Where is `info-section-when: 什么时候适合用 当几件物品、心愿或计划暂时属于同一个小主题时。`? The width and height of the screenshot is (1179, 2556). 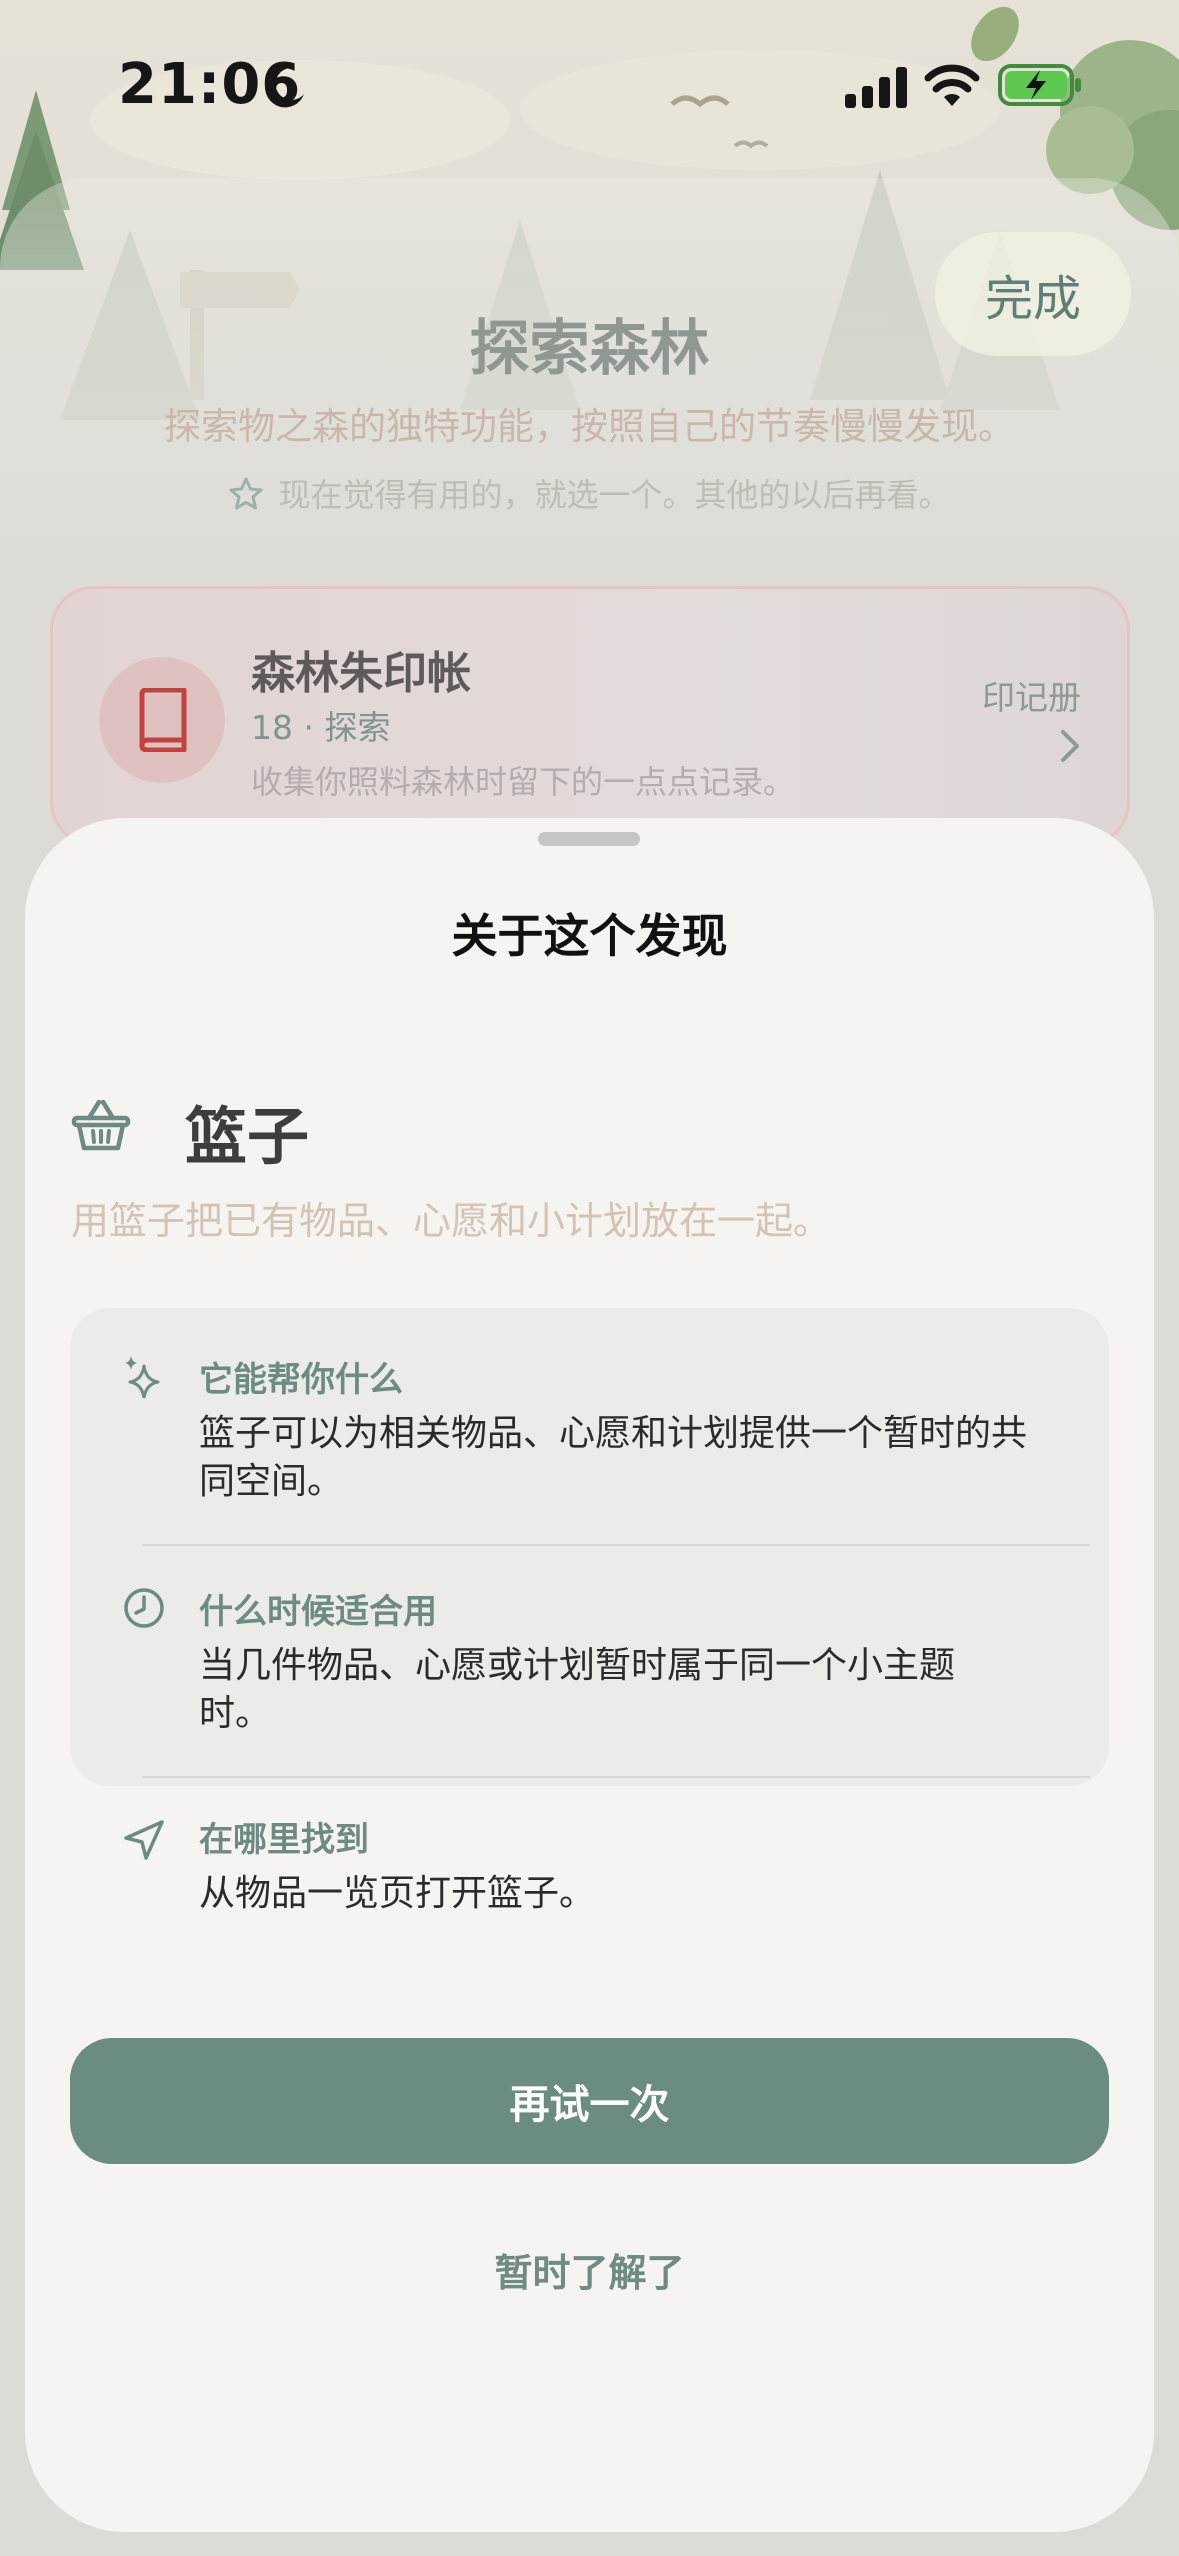 info-section-when: 什么时候适合用 当几件物品、心愿或计划暂时属于同一个小主题时。 is located at coordinates (589, 1661).